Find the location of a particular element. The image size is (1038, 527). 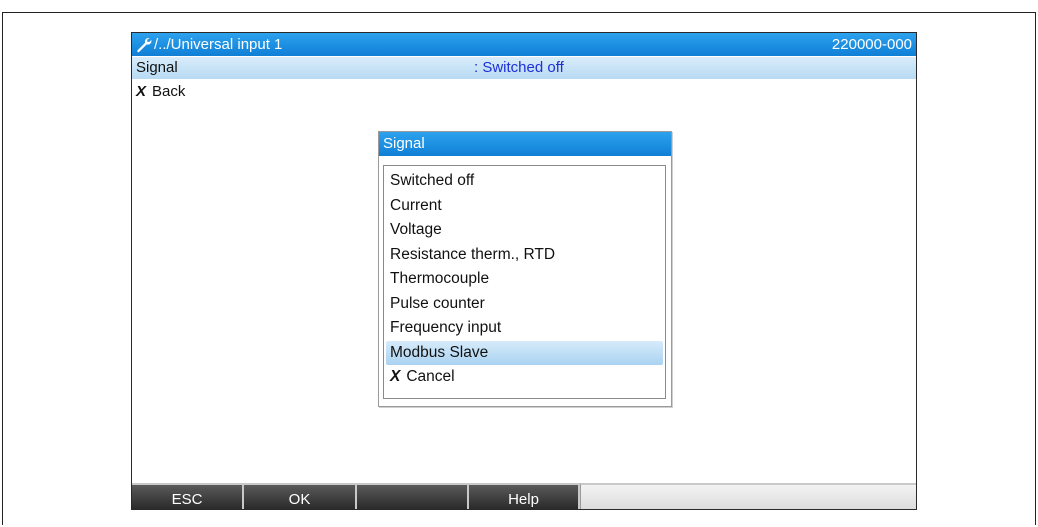

dialog-title: Signal is located at coordinates (525, 144).